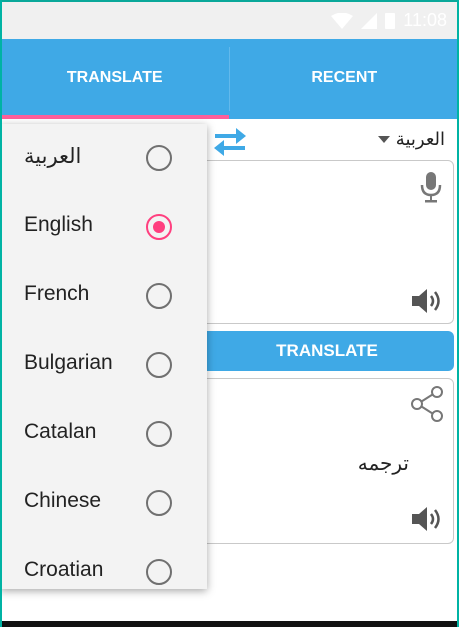 The width and height of the screenshot is (459, 627). Describe the element at coordinates (327, 351) in the screenshot. I see `translate-button: TRANSLATE` at that location.